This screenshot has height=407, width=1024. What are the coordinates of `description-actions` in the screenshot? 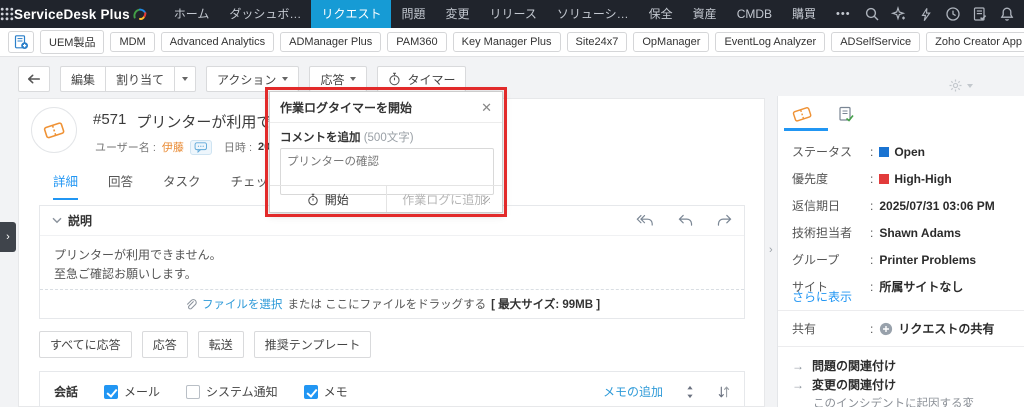 It's located at (684, 220).